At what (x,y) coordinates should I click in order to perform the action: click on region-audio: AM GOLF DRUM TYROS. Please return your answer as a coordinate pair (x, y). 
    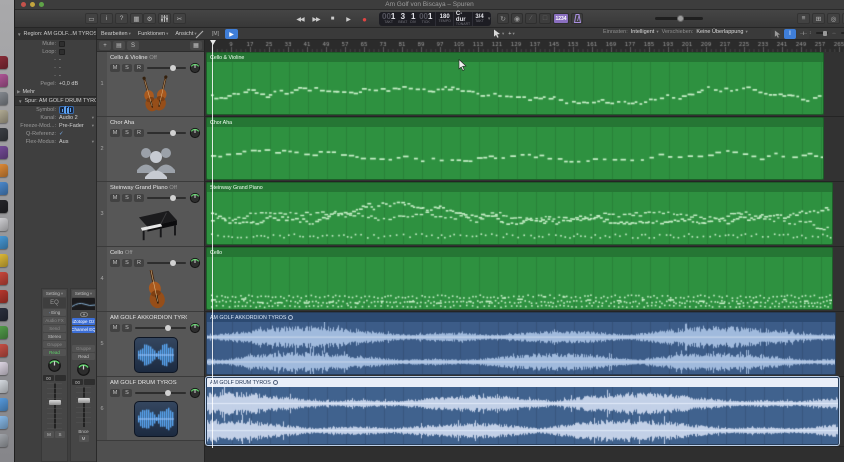
    Looking at the image, I should click on (522, 411).